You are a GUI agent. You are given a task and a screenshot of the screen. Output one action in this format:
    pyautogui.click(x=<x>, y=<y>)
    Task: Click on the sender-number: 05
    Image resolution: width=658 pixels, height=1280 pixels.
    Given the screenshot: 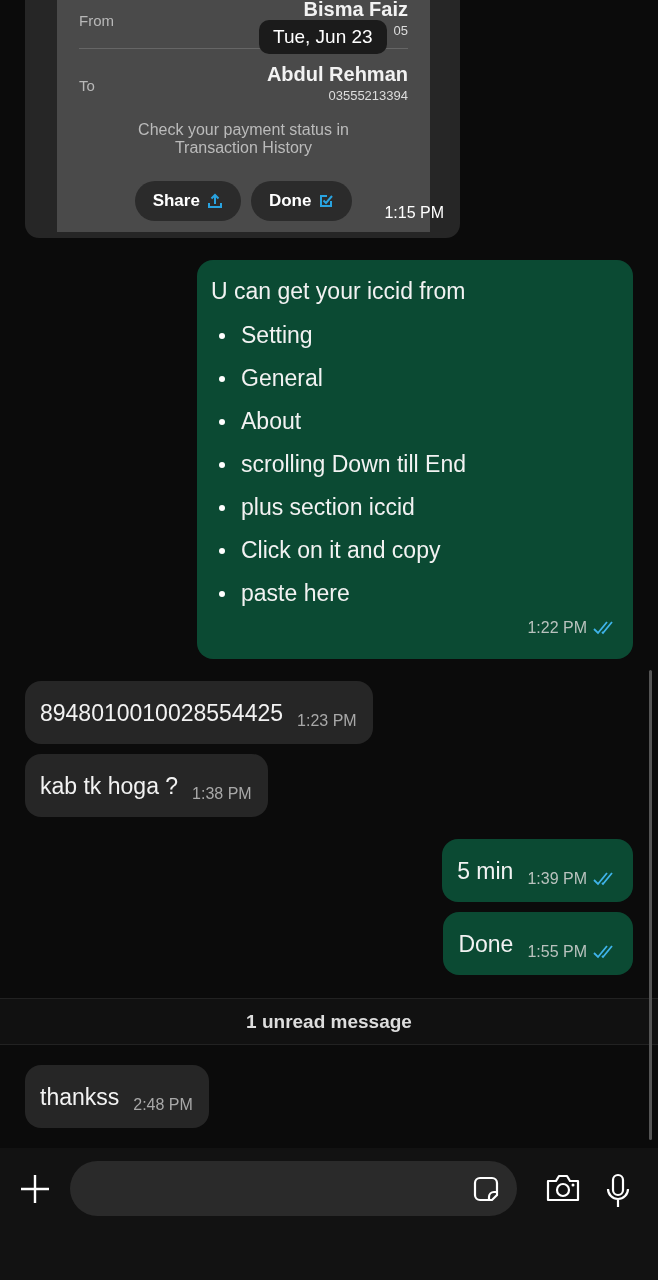 What is the action you would take?
    pyautogui.click(x=400, y=30)
    